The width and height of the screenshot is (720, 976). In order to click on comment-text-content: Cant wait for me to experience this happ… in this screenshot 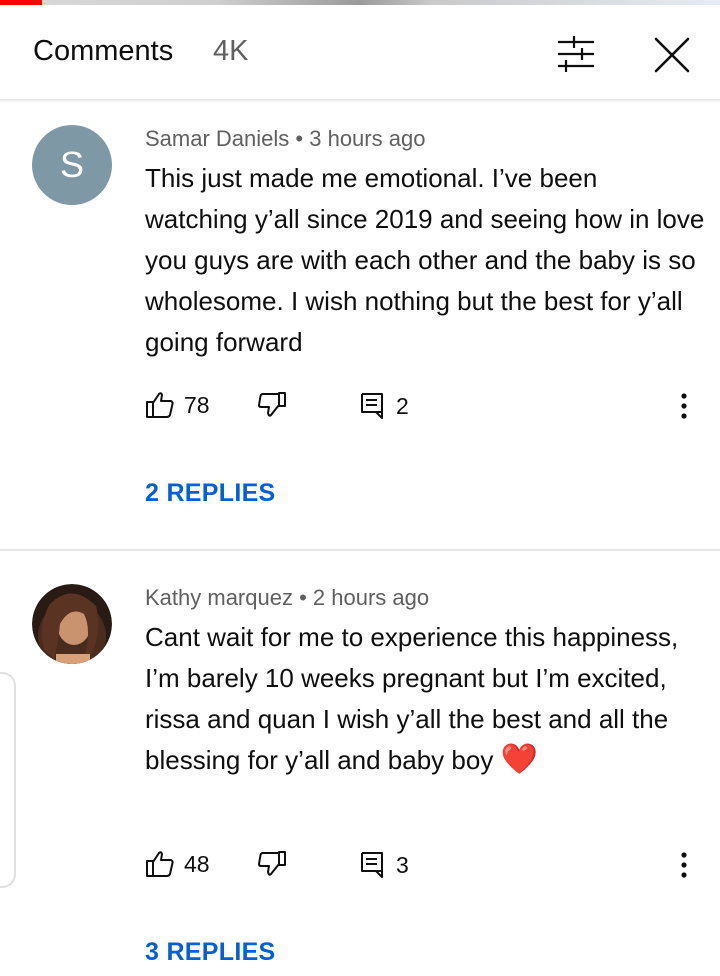, I will do `click(412, 698)`.